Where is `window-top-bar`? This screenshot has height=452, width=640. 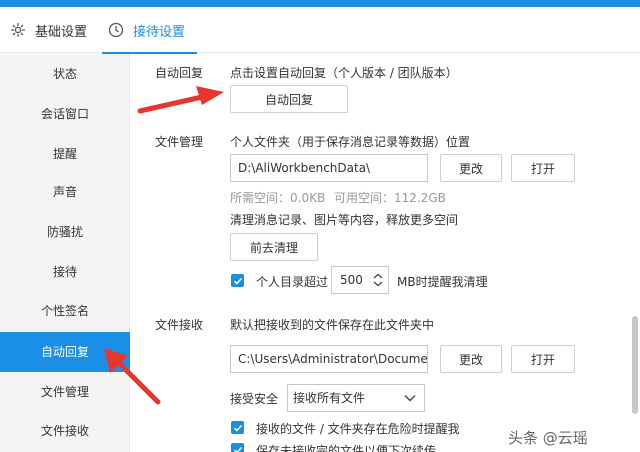
window-top-bar is located at coordinates (320, 3).